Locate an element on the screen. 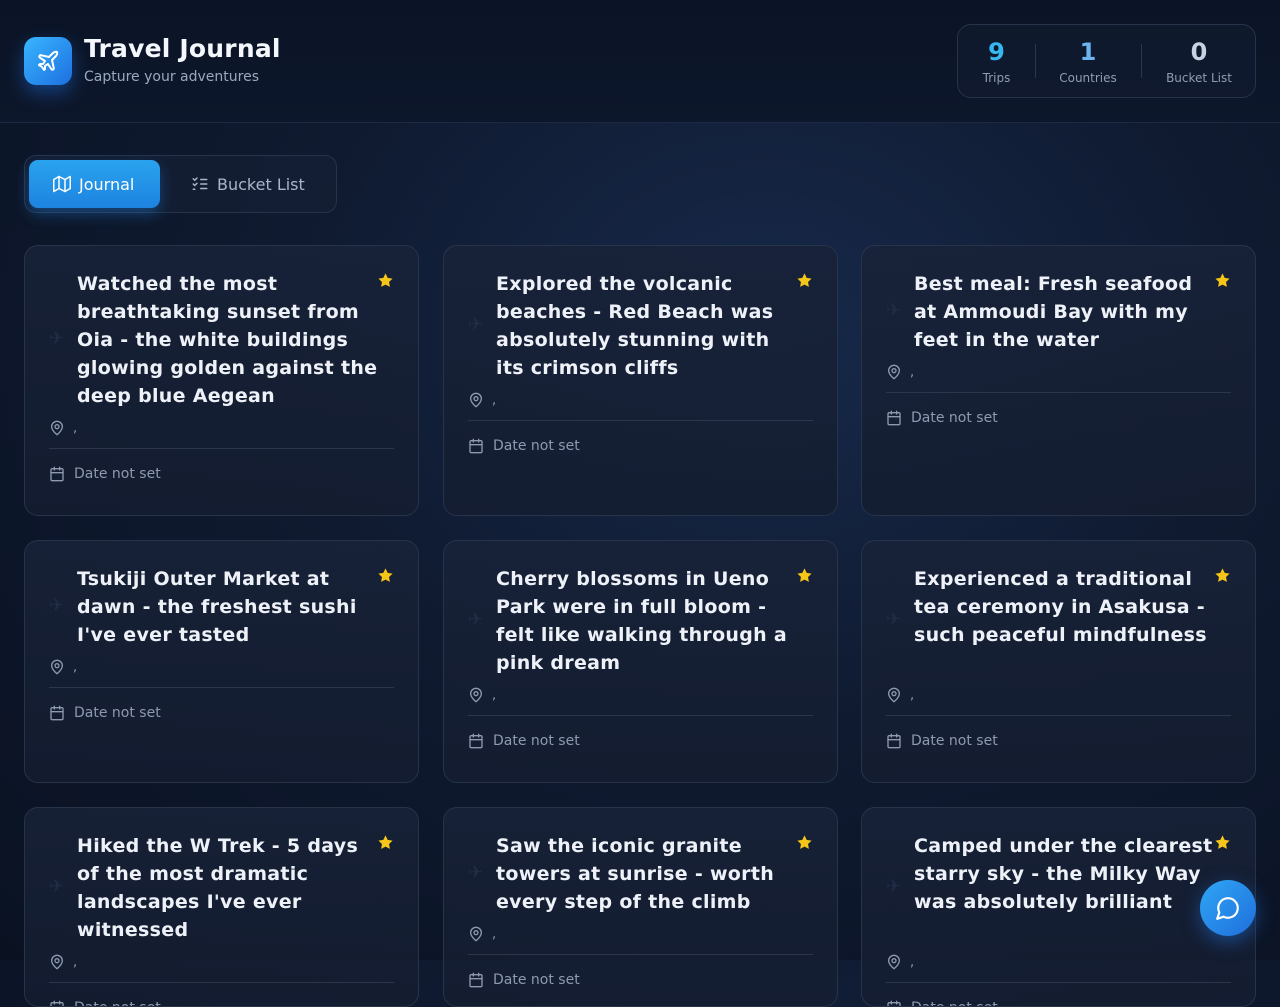 This screenshot has width=1280, height=1007. view-tabs: Journal Bucket List is located at coordinates (180, 184).